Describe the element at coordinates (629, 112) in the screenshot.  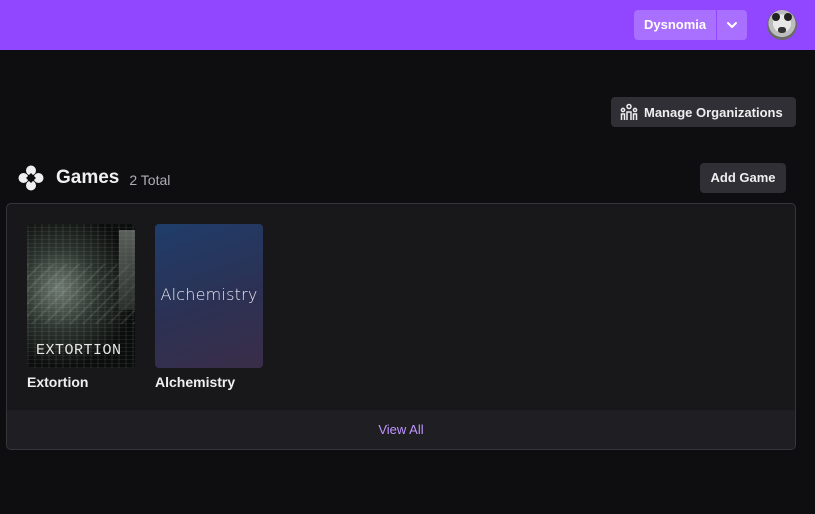
I see `organization-icon` at that location.